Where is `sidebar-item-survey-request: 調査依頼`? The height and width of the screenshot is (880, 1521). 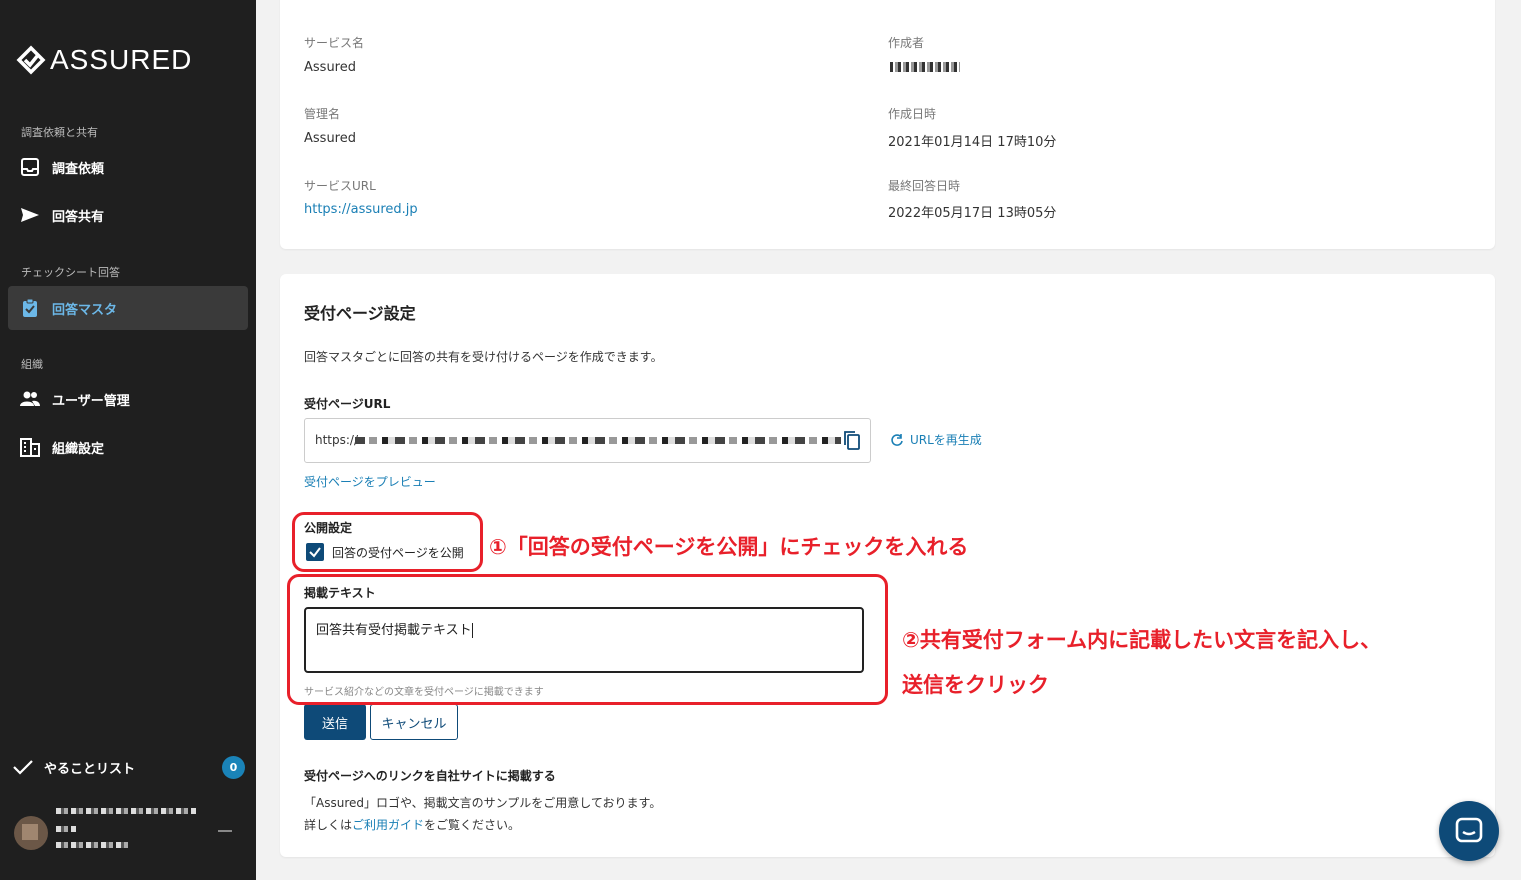
sidebar-item-survey-request: 調査依頼 is located at coordinates (128, 167).